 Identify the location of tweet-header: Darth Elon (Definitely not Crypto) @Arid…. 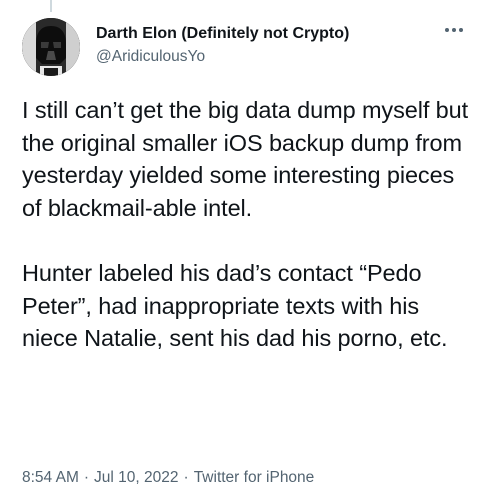
(245, 48).